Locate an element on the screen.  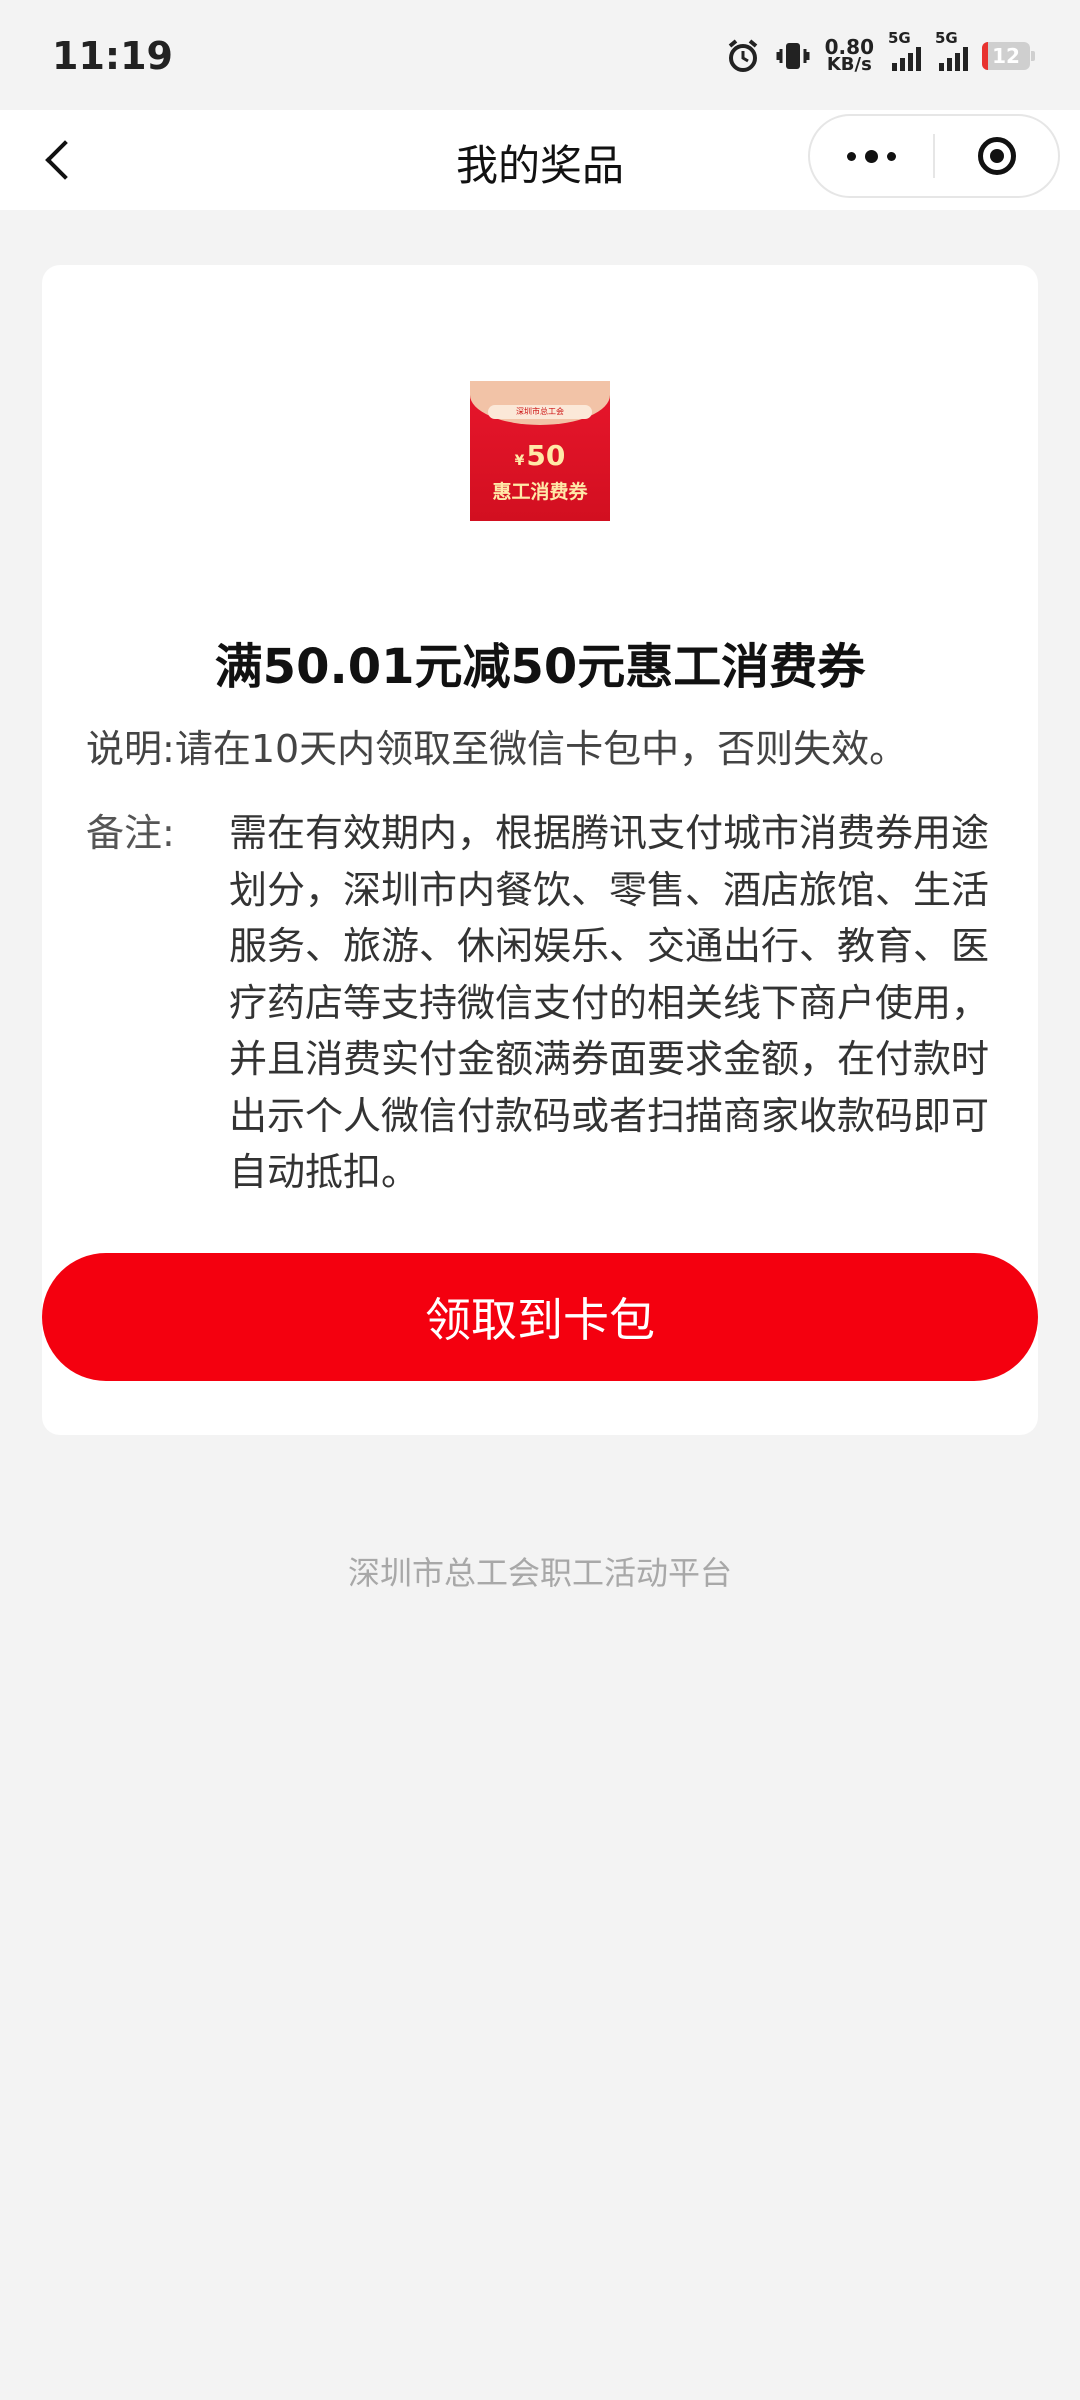
sim2-label: 5G is located at coordinates (946, 38).